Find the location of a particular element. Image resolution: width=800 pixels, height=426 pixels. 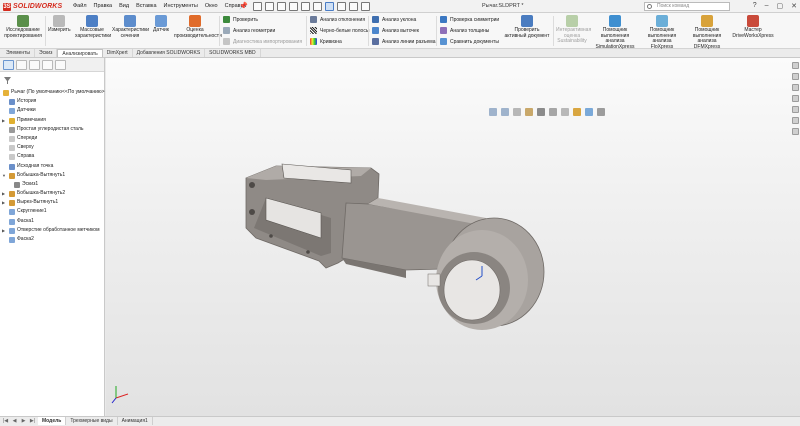

geometry-analysis-button: Анализ геометрии is located at coordinates (249, 30).